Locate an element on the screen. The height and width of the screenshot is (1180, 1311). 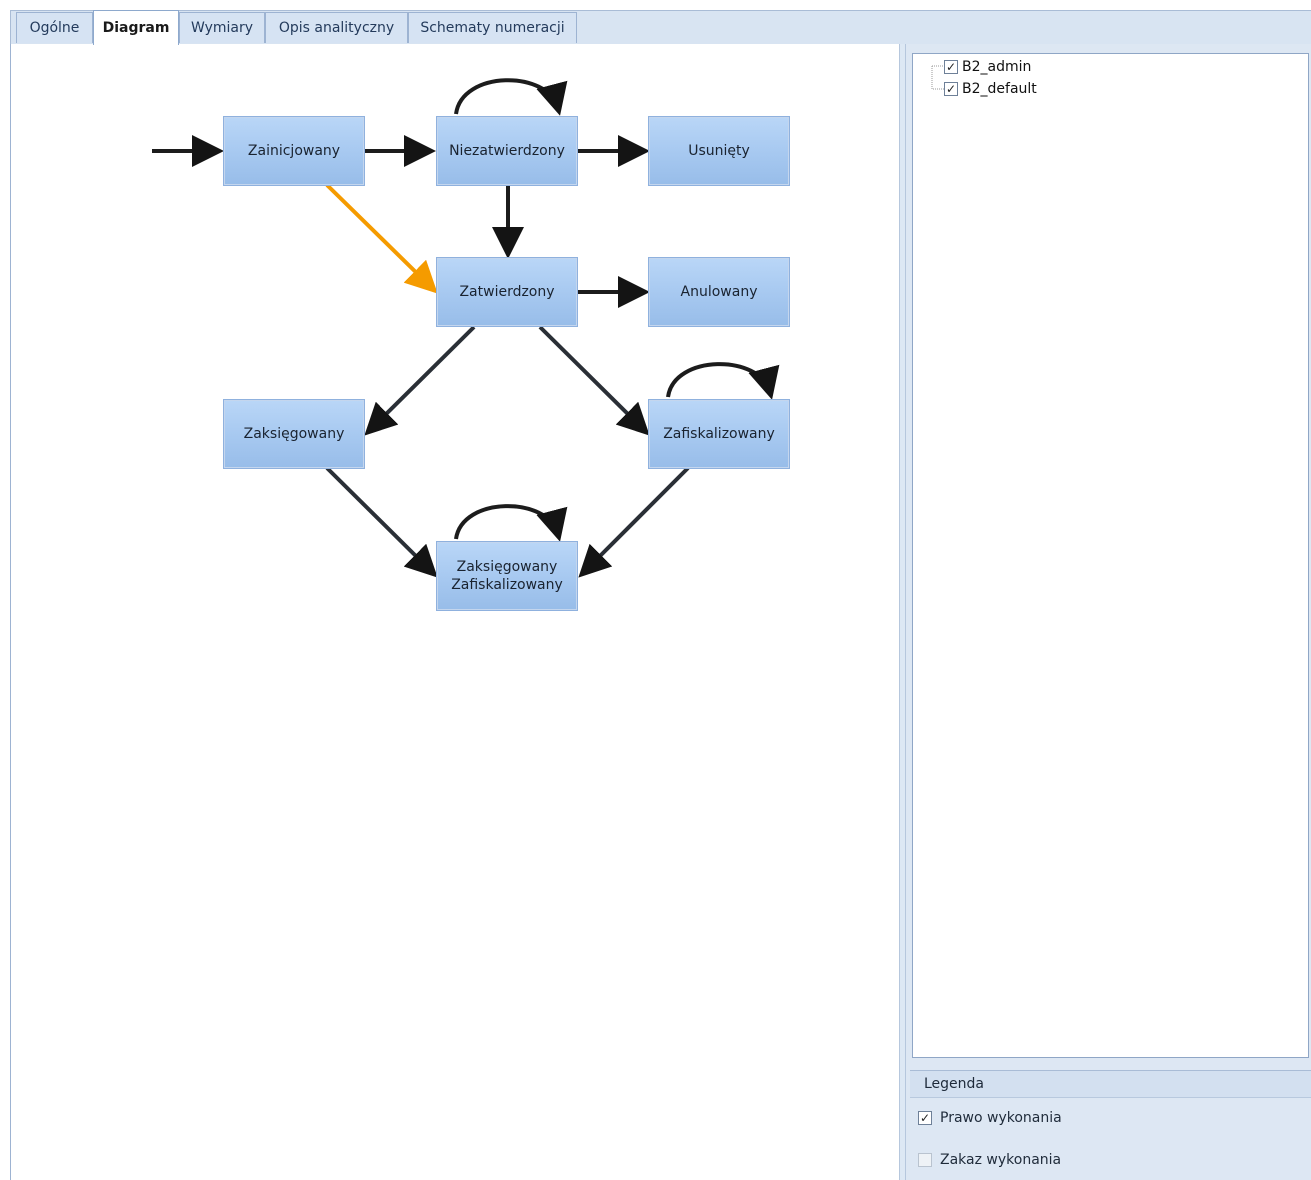
state-zaksiegowany: Zaksięgowany is located at coordinates (294, 434).